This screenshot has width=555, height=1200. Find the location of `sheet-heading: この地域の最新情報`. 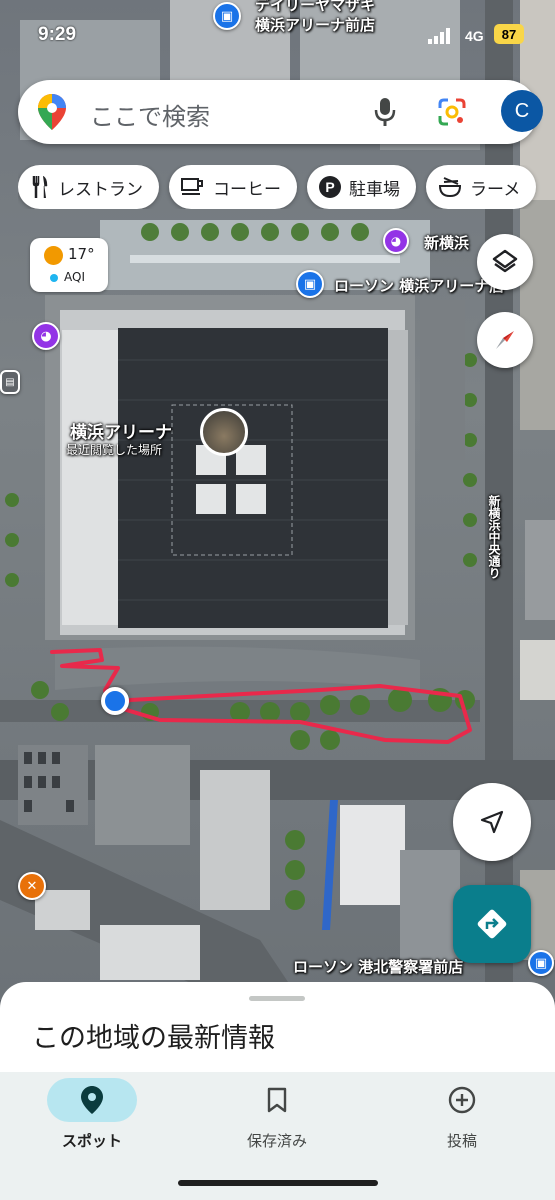

sheet-heading: この地域の最新情報 is located at coordinates (153, 1038).